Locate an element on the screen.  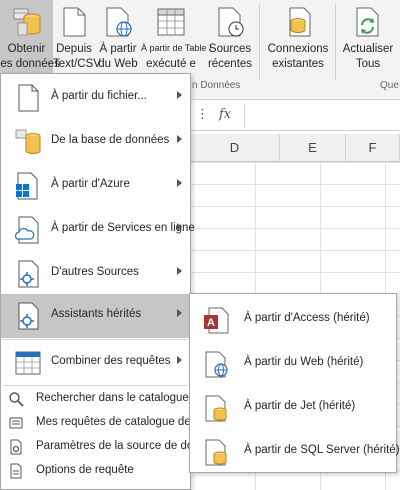
menu-item-from-azure: À partir d'Azure is located at coordinates (95, 186).